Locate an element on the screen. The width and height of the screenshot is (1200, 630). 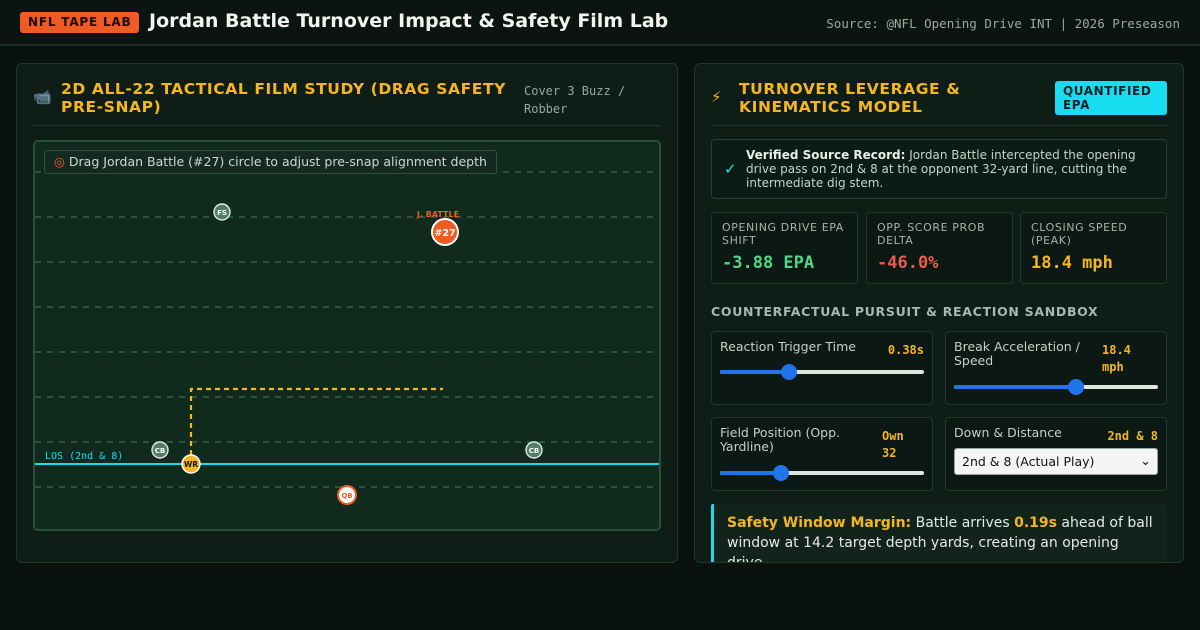
field-position-control: Field Position (Opp. Yardline) Own 32 is located at coordinates (822, 454).